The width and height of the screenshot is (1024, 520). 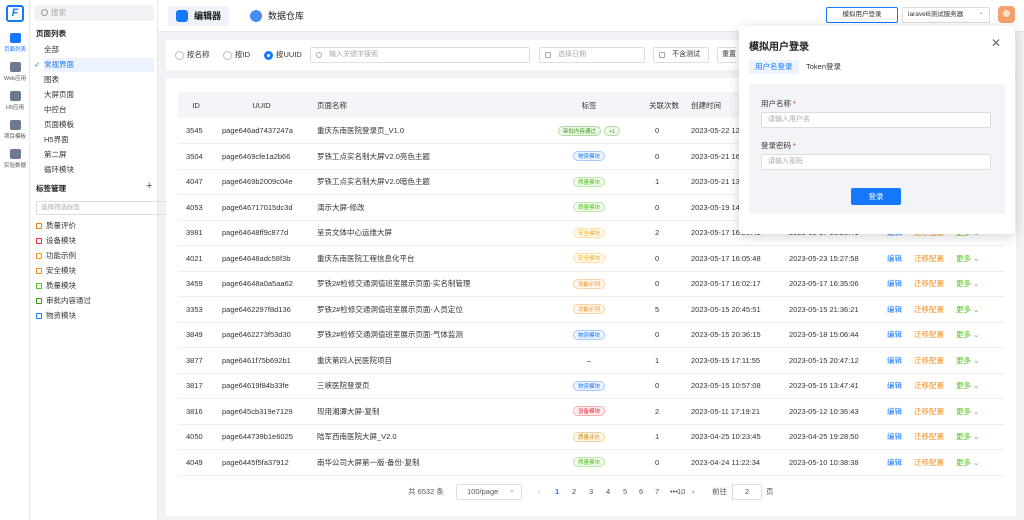 What do you see at coordinates (608, 492) in the screenshot?
I see `page-number: 4` at bounding box center [608, 492].